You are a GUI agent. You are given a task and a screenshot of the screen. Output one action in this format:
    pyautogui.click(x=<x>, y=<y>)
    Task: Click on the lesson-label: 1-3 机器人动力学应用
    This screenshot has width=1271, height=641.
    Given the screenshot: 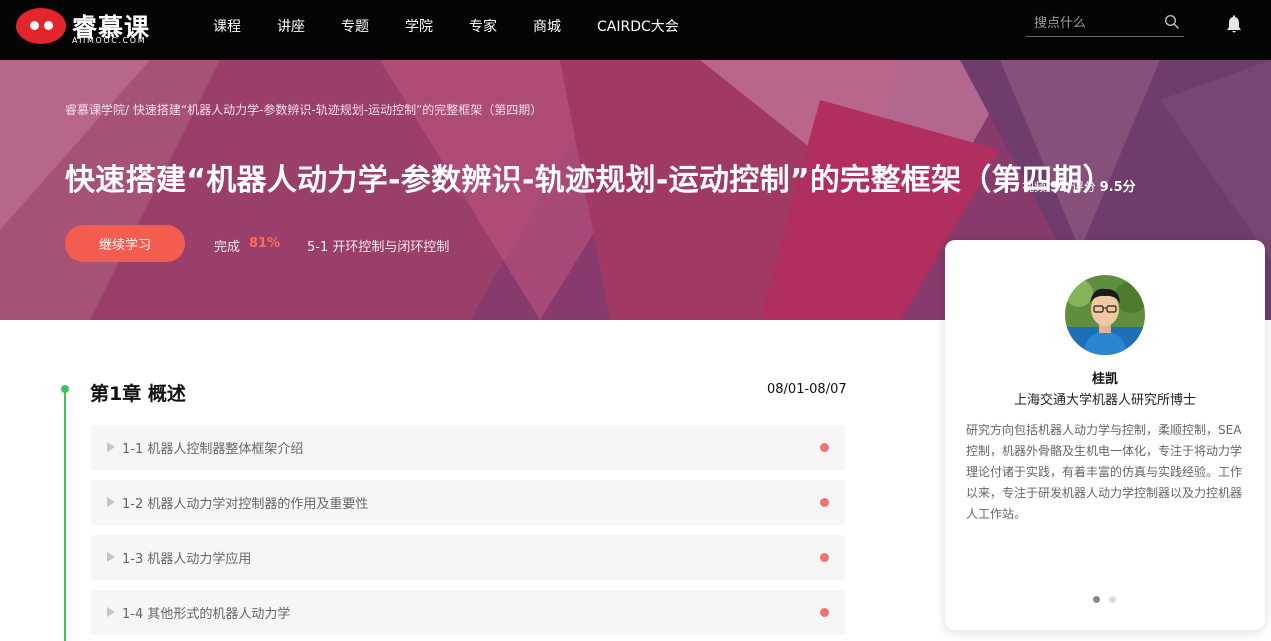 What is the action you would take?
    pyautogui.click(x=187, y=559)
    